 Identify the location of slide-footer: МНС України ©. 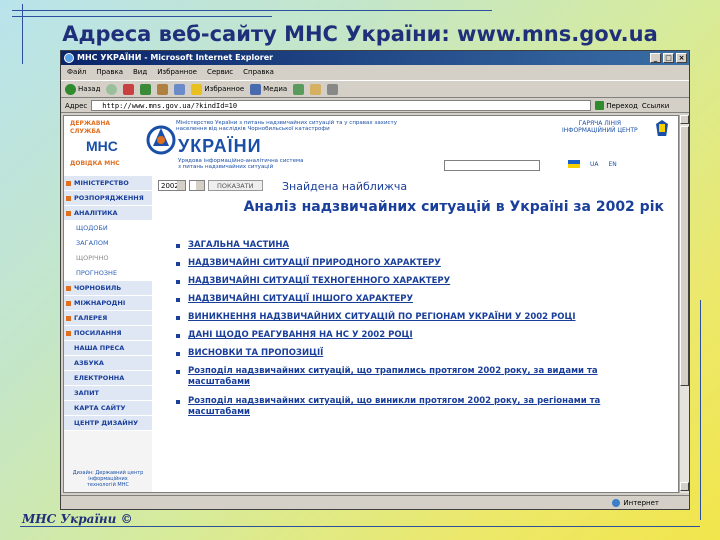
(77, 519).